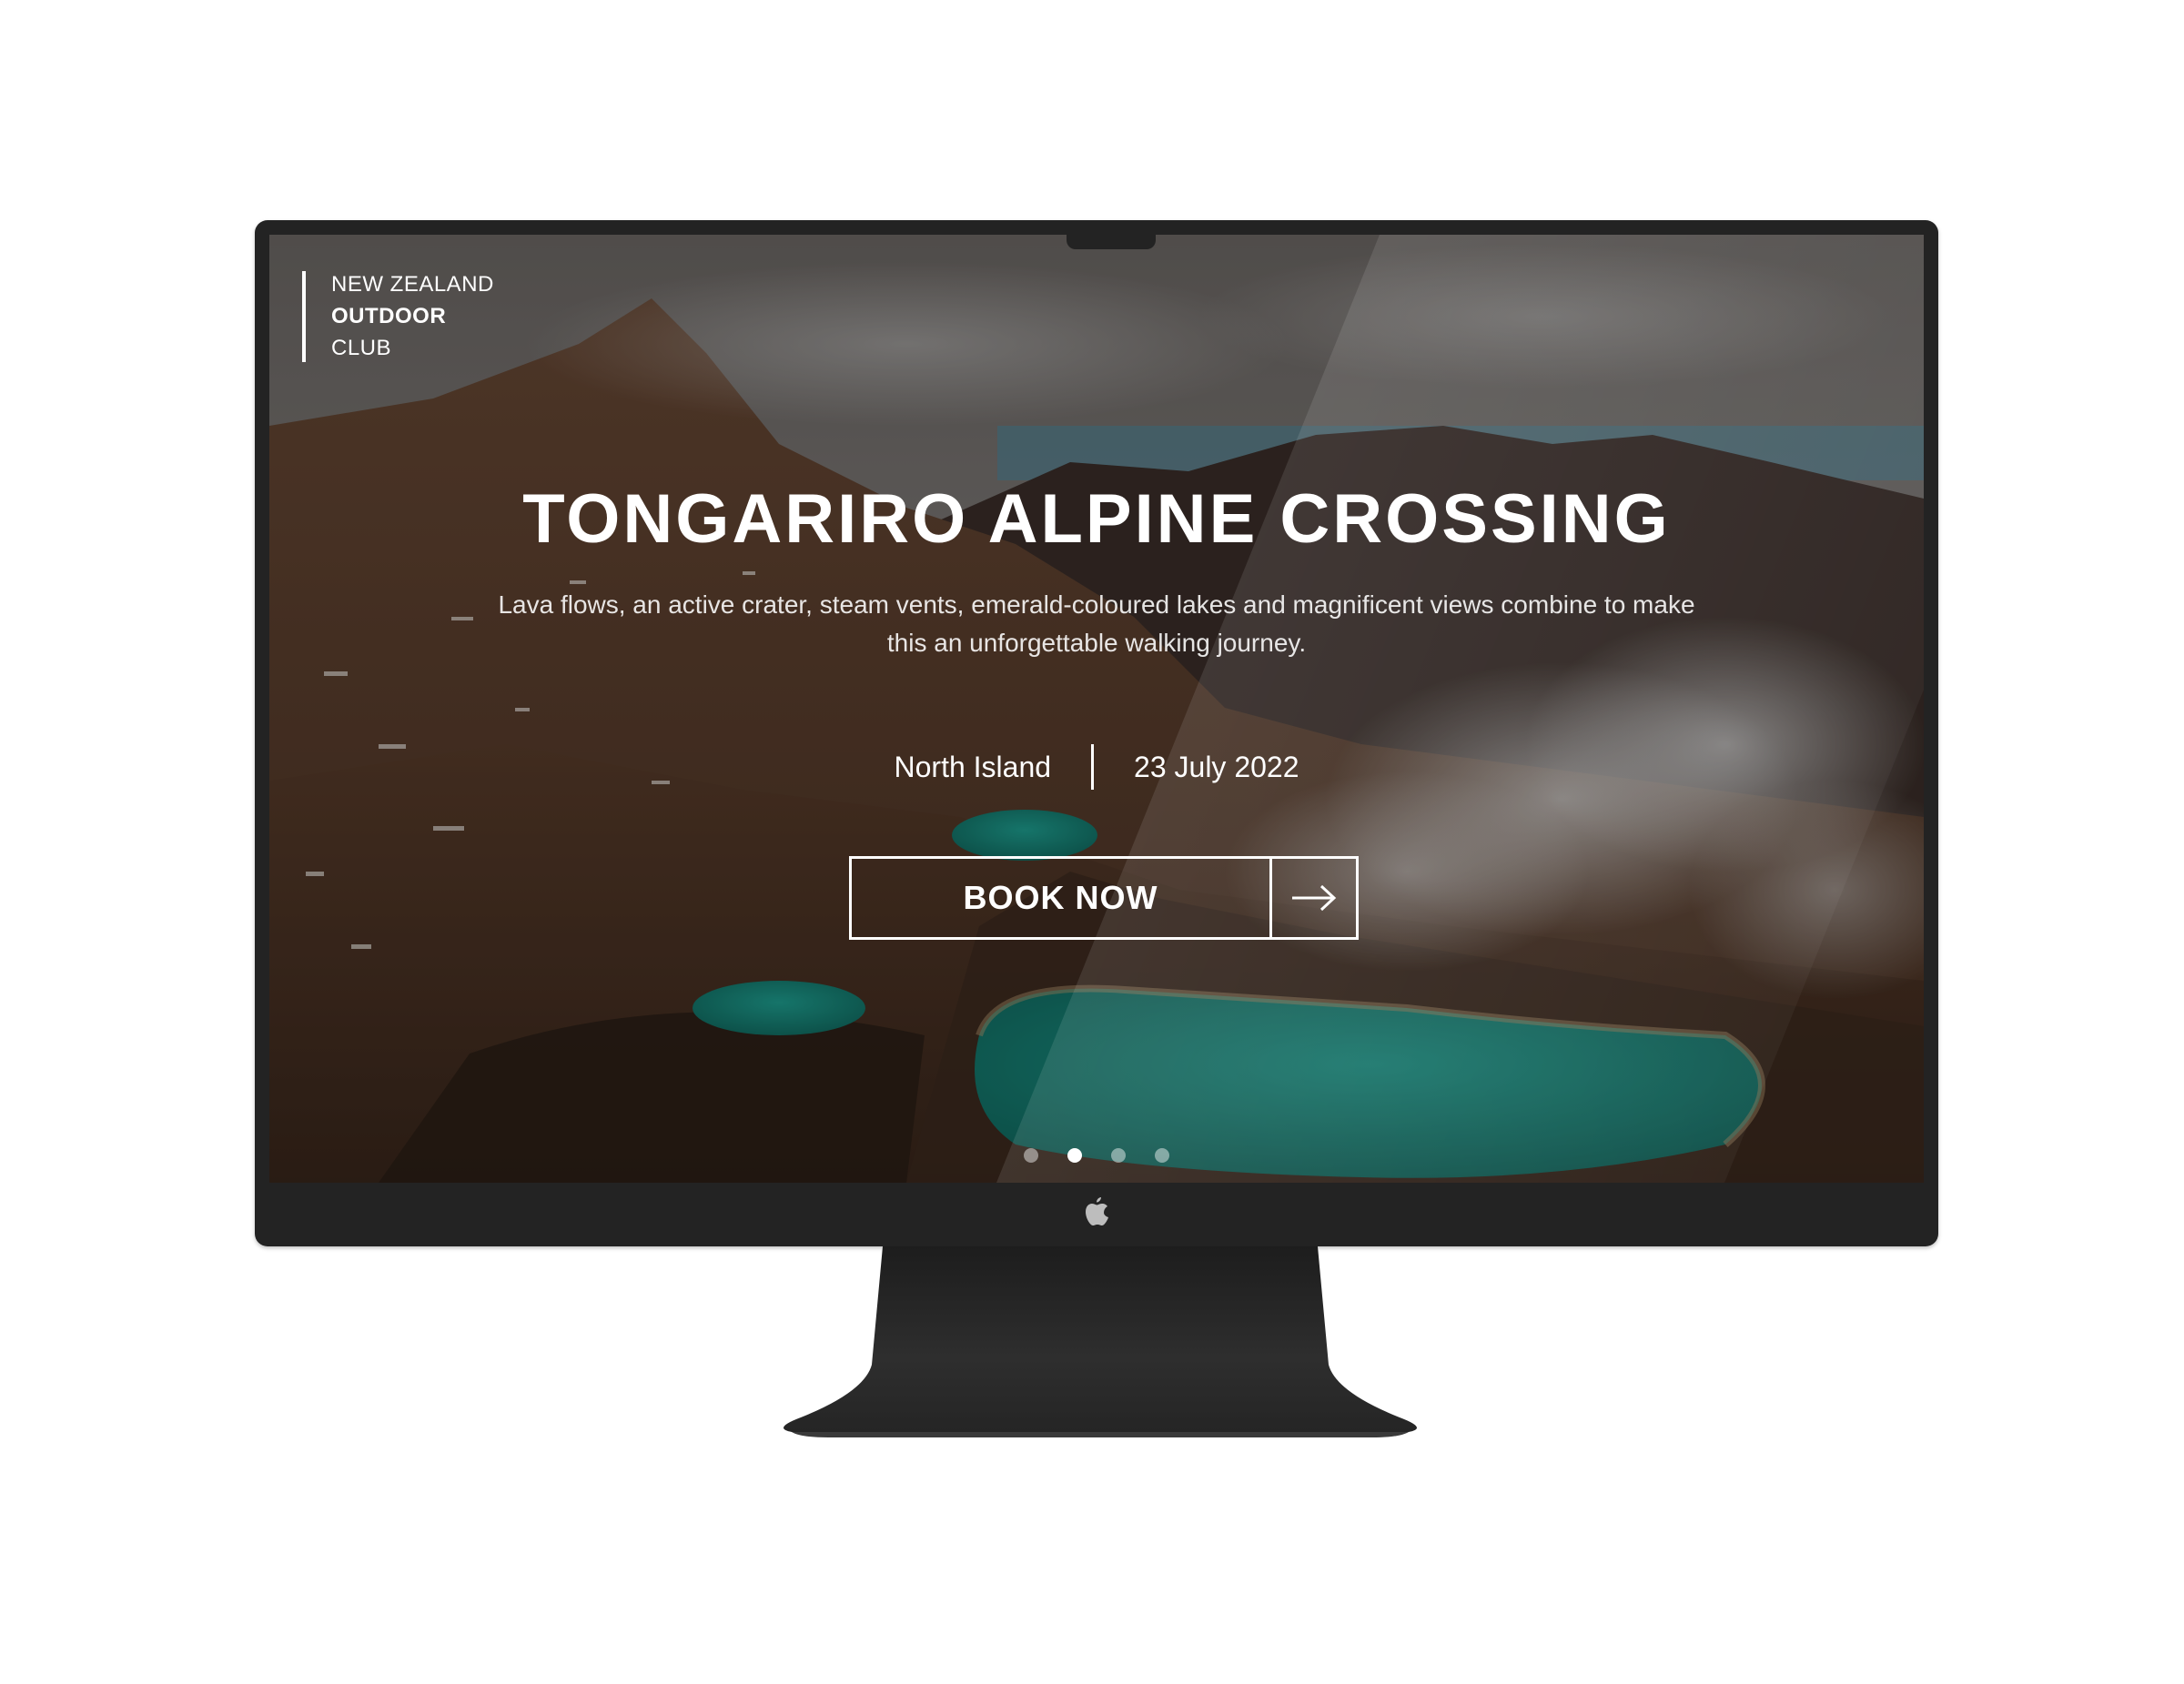 Image resolution: width=2184 pixels, height=1684 pixels. I want to click on book-now-button: BOOK NOW, so click(1104, 898).